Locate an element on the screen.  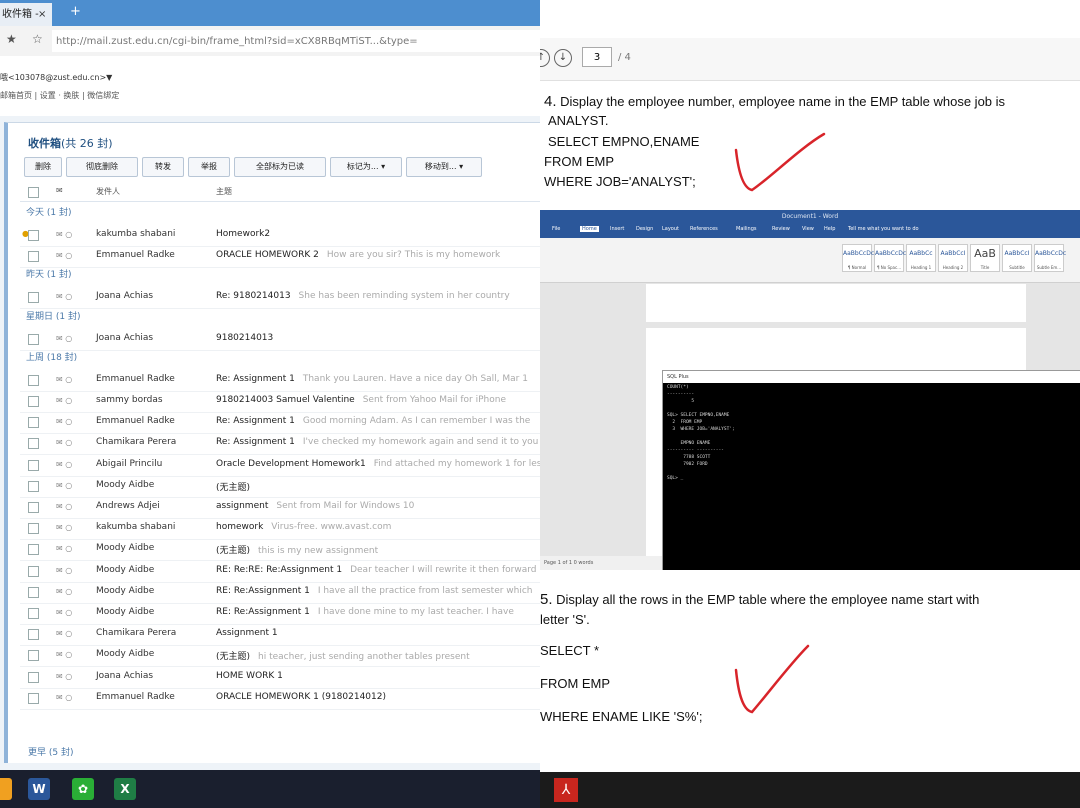
group-label: 昨天 (1 封) is located at coordinates (48, 273).